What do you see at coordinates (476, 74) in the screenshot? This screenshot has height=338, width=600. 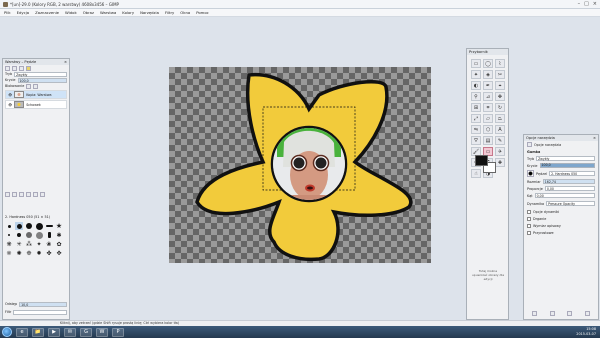 I see `fuzzy-select-tool-icon: ✦` at bounding box center [476, 74].